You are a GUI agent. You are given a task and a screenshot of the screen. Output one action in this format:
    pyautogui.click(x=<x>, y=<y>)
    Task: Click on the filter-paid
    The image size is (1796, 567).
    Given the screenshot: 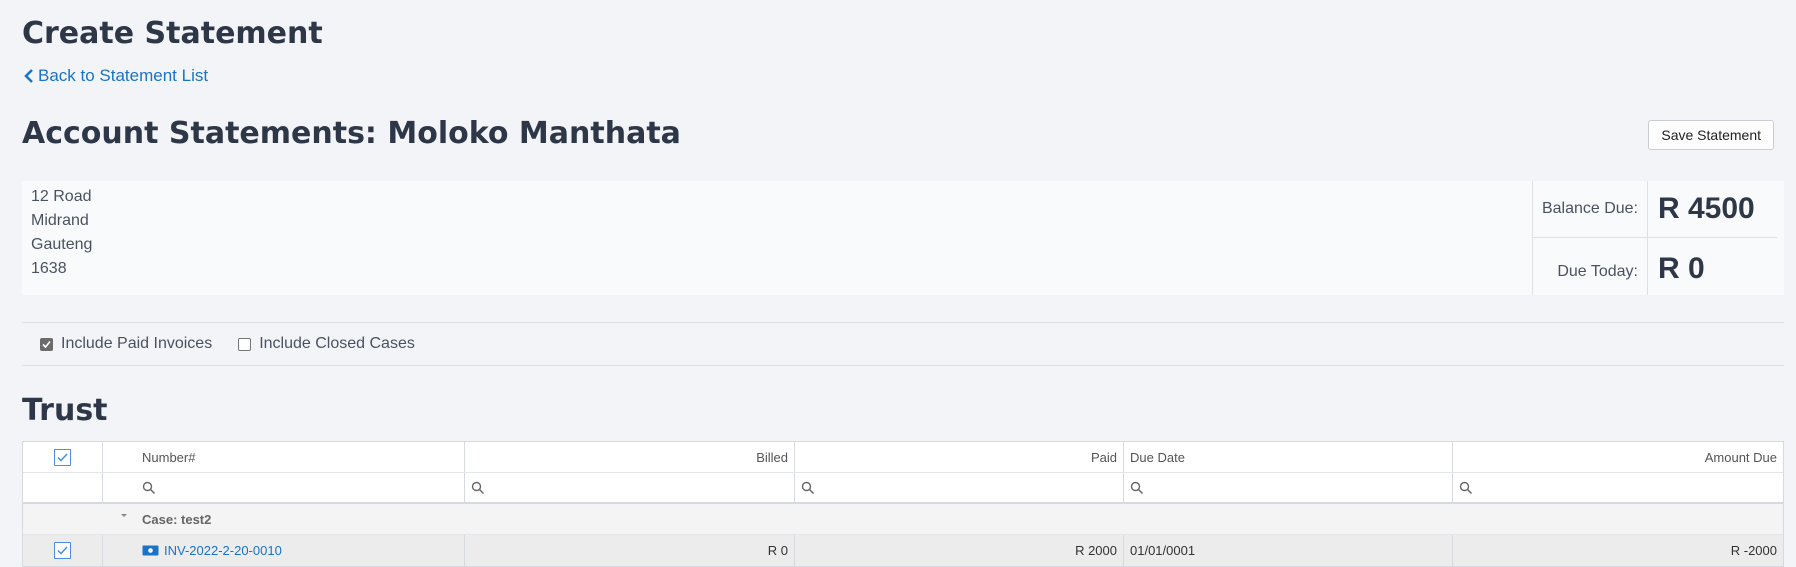 What is the action you would take?
    pyautogui.click(x=959, y=487)
    